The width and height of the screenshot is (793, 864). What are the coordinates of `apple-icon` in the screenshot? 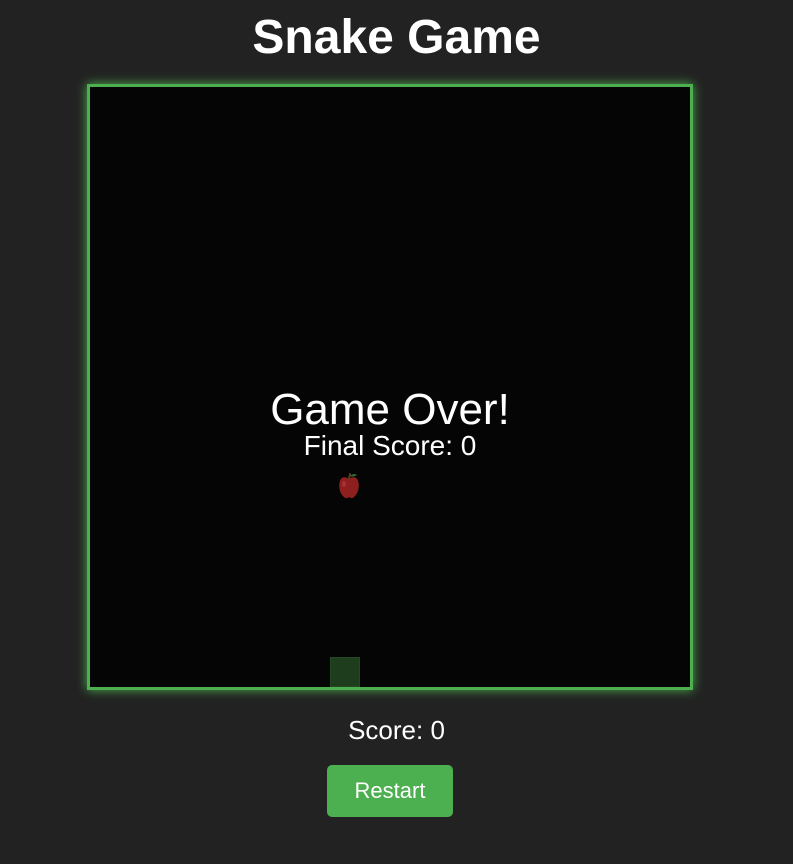 It's located at (349, 486).